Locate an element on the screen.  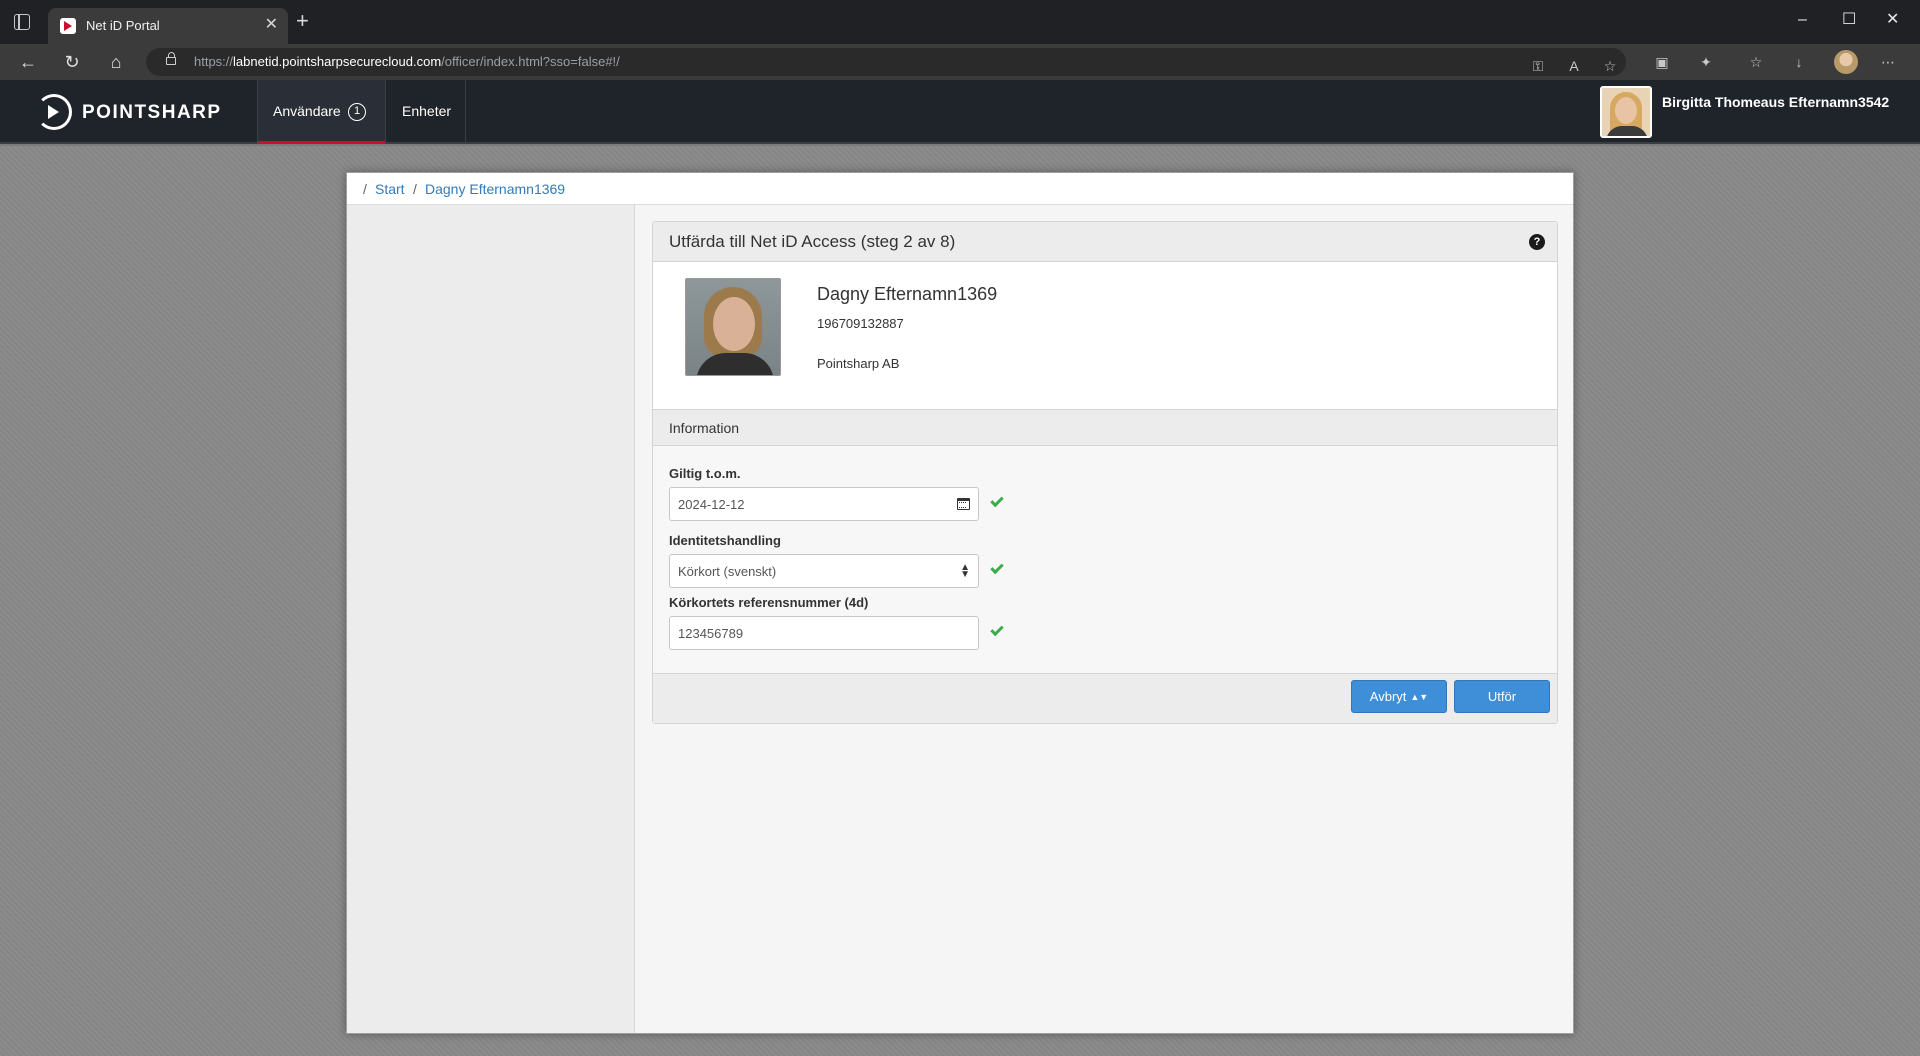
subject-photo is located at coordinates (733, 327).